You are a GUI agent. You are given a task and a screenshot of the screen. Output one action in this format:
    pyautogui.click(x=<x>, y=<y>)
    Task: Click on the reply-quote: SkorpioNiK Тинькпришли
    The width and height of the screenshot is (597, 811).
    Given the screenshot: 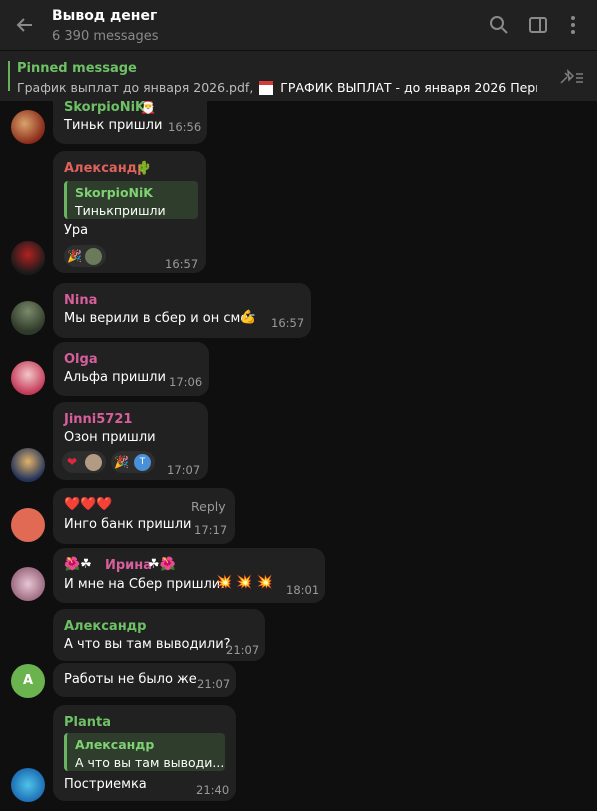 What is the action you would take?
    pyautogui.click(x=131, y=200)
    